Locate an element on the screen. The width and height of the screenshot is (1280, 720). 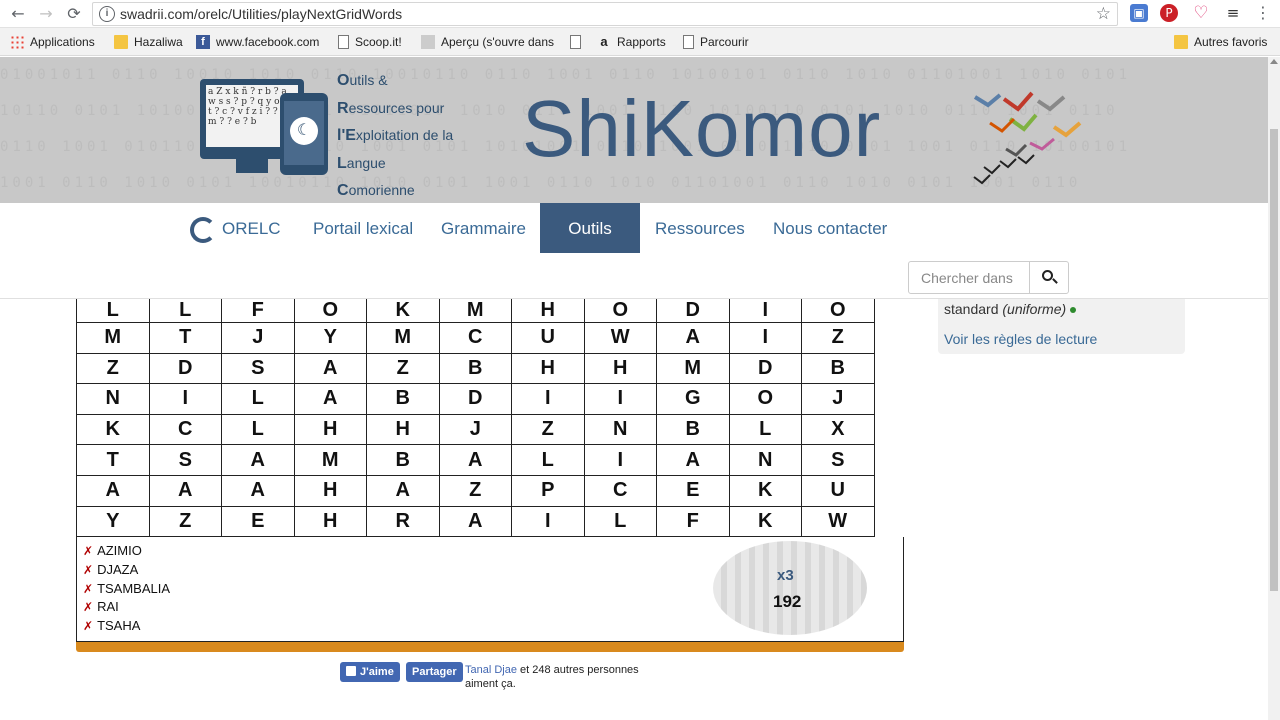
nav-grammaire: Grammaire is located at coordinates (483, 228).